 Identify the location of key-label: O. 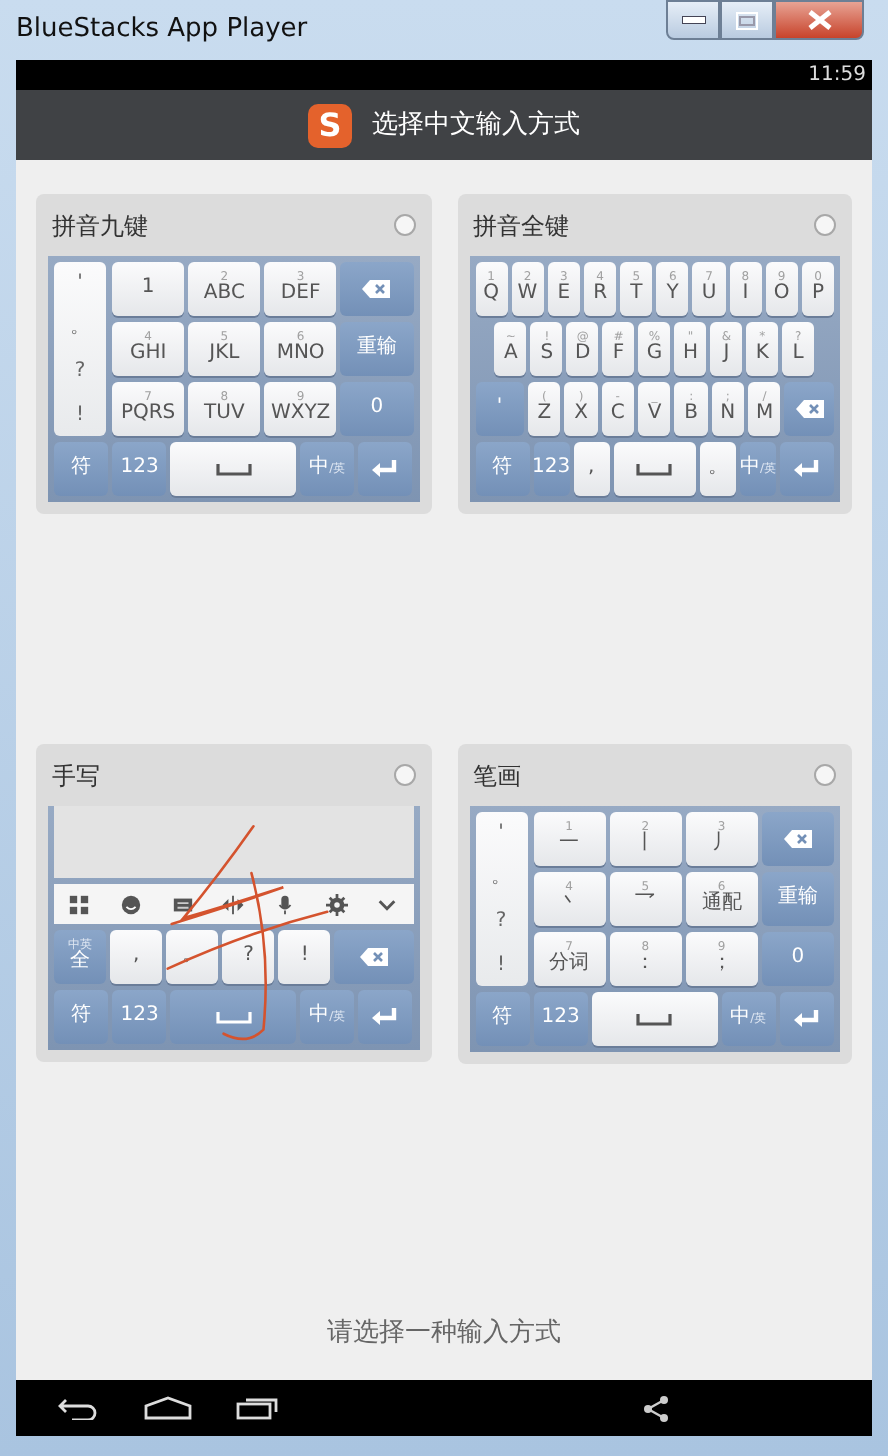
(781, 295).